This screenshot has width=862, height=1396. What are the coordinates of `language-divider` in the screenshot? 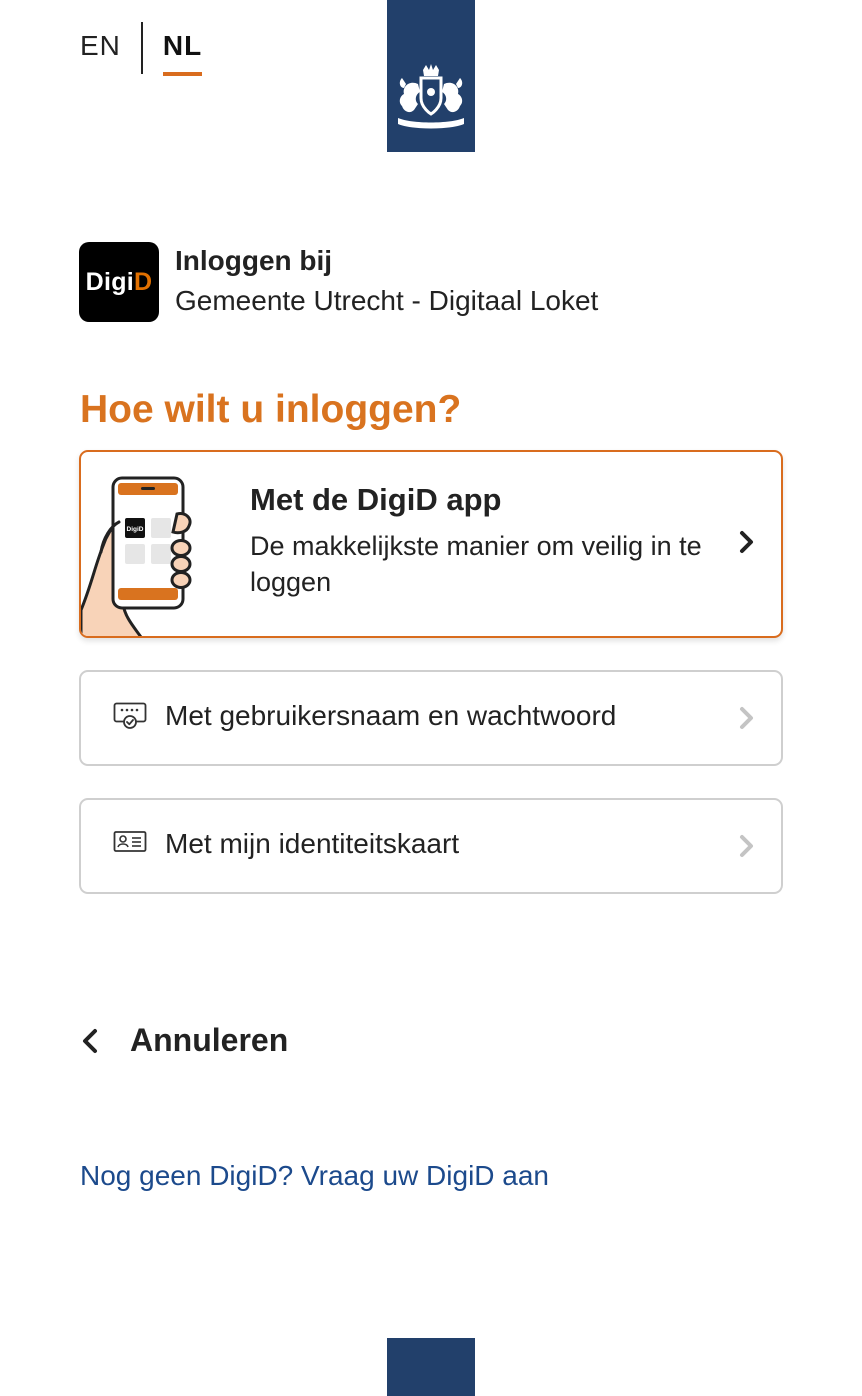 It's located at (141, 48).